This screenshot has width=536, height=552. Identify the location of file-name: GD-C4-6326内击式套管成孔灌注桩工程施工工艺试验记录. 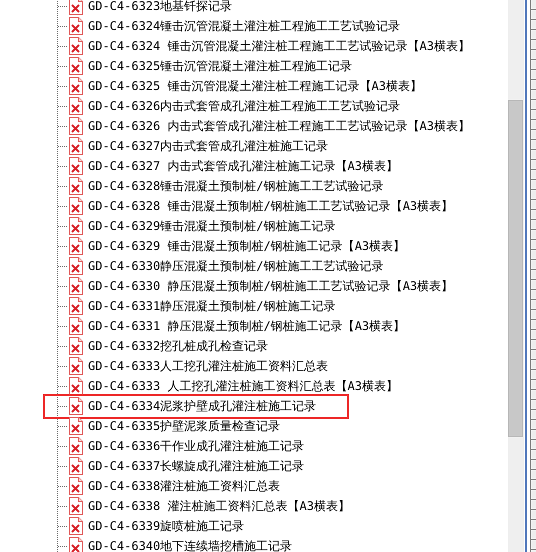
(244, 106).